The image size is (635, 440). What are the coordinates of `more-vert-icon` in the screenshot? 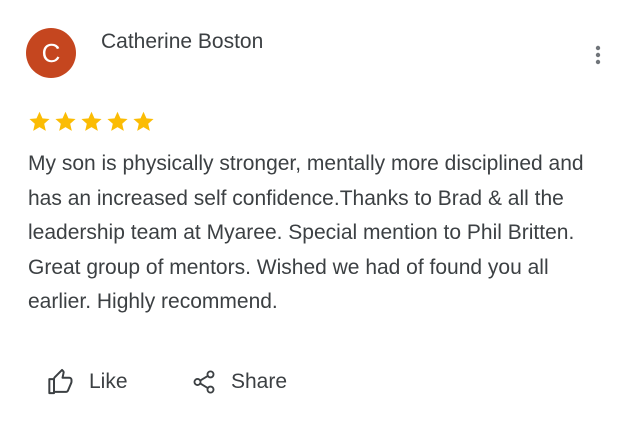 It's located at (598, 55).